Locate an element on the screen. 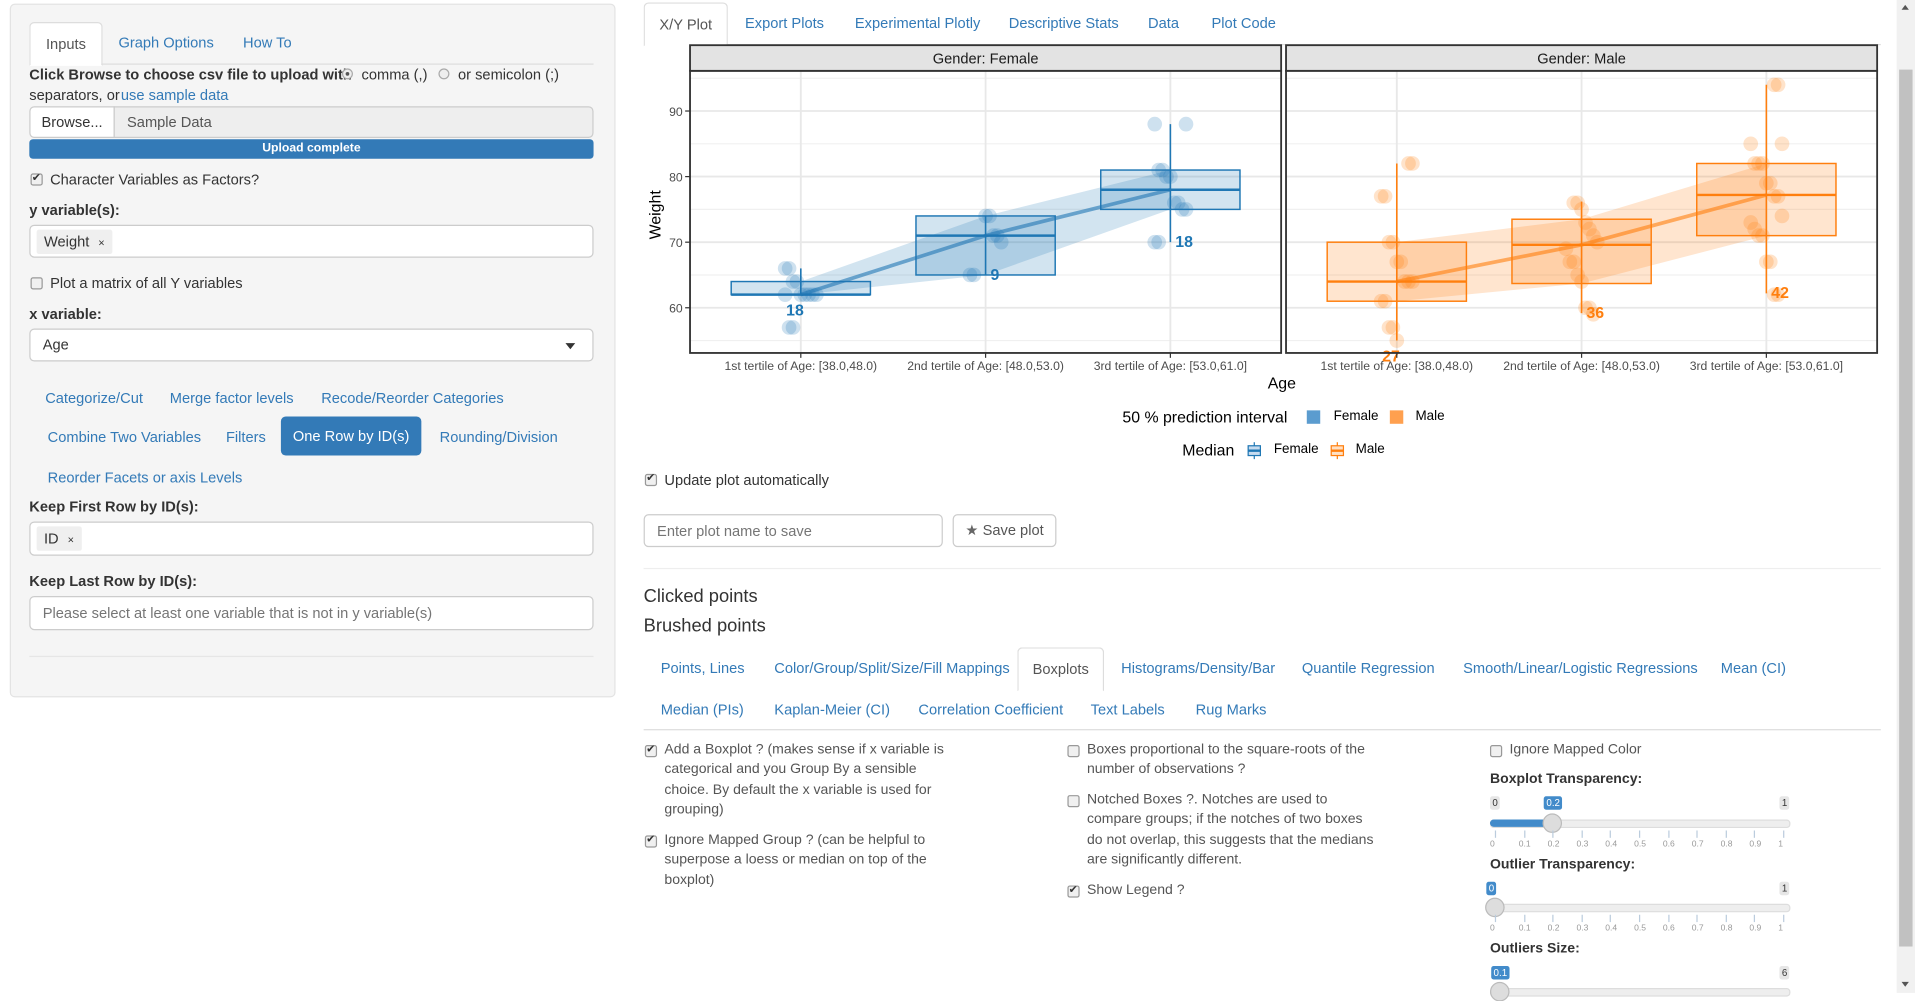 This screenshot has width=1915, height=1001. slider-tick-label: 0.1 is located at coordinates (1524, 929).